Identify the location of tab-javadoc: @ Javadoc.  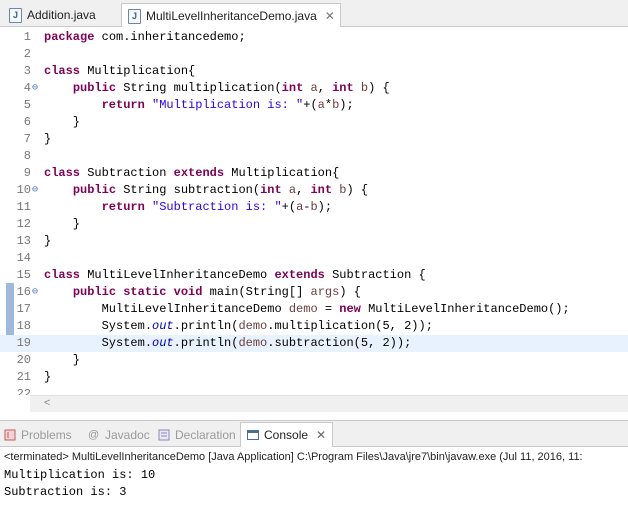
(119, 435).